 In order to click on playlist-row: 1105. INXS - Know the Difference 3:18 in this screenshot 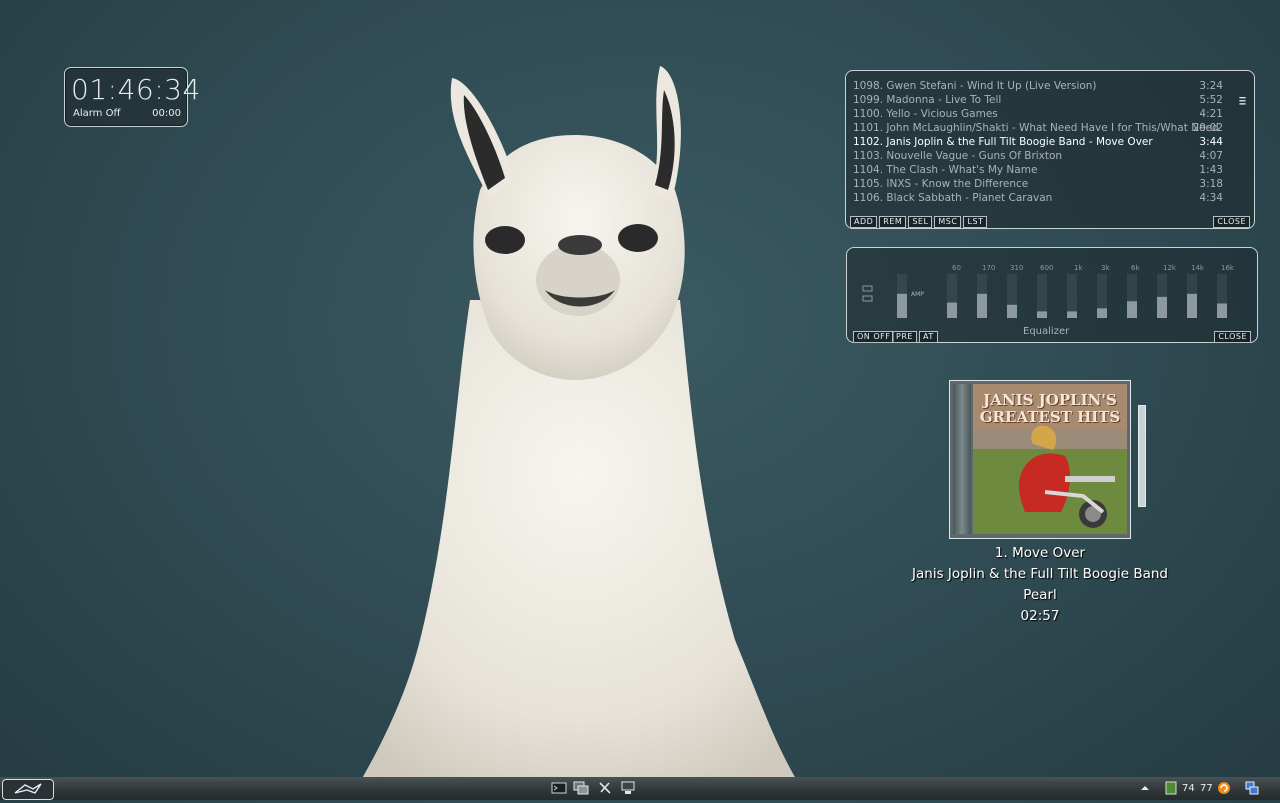, I will do `click(1038, 185)`.